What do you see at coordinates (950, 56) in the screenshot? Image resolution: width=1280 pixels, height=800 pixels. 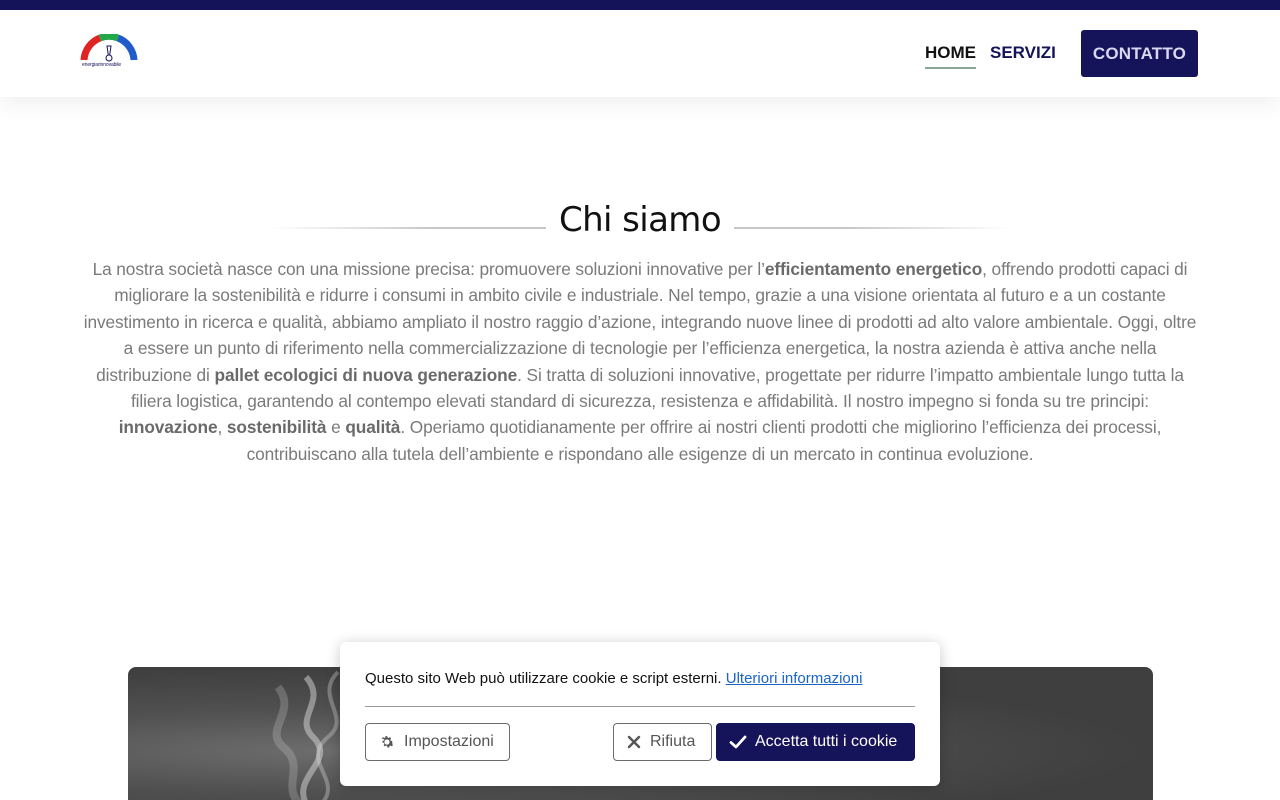 I see `nav-home-link: HOME` at bounding box center [950, 56].